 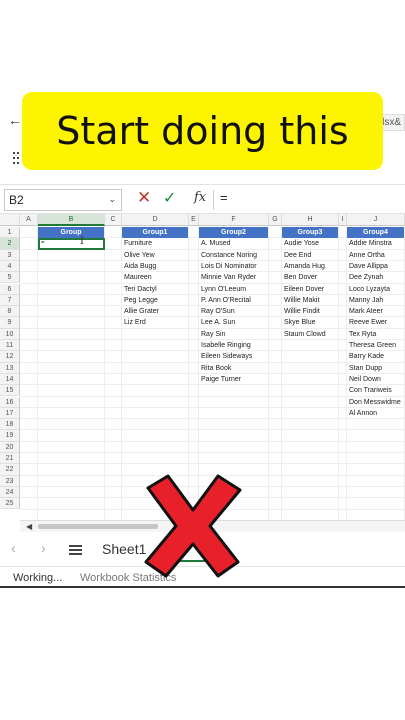 I want to click on column-header-j: J, so click(x=376, y=220).